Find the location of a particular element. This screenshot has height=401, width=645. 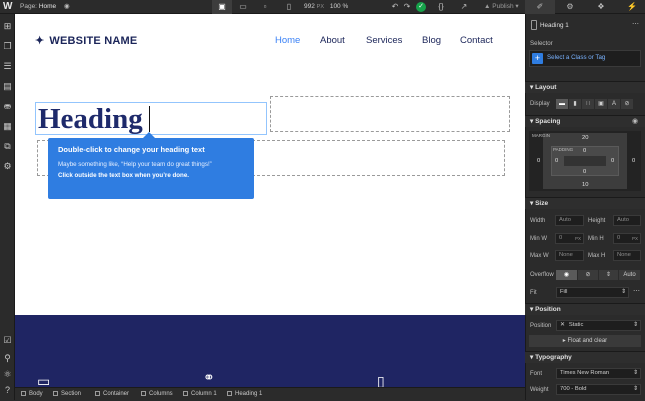

position-value: Static is located at coordinates (576, 325).